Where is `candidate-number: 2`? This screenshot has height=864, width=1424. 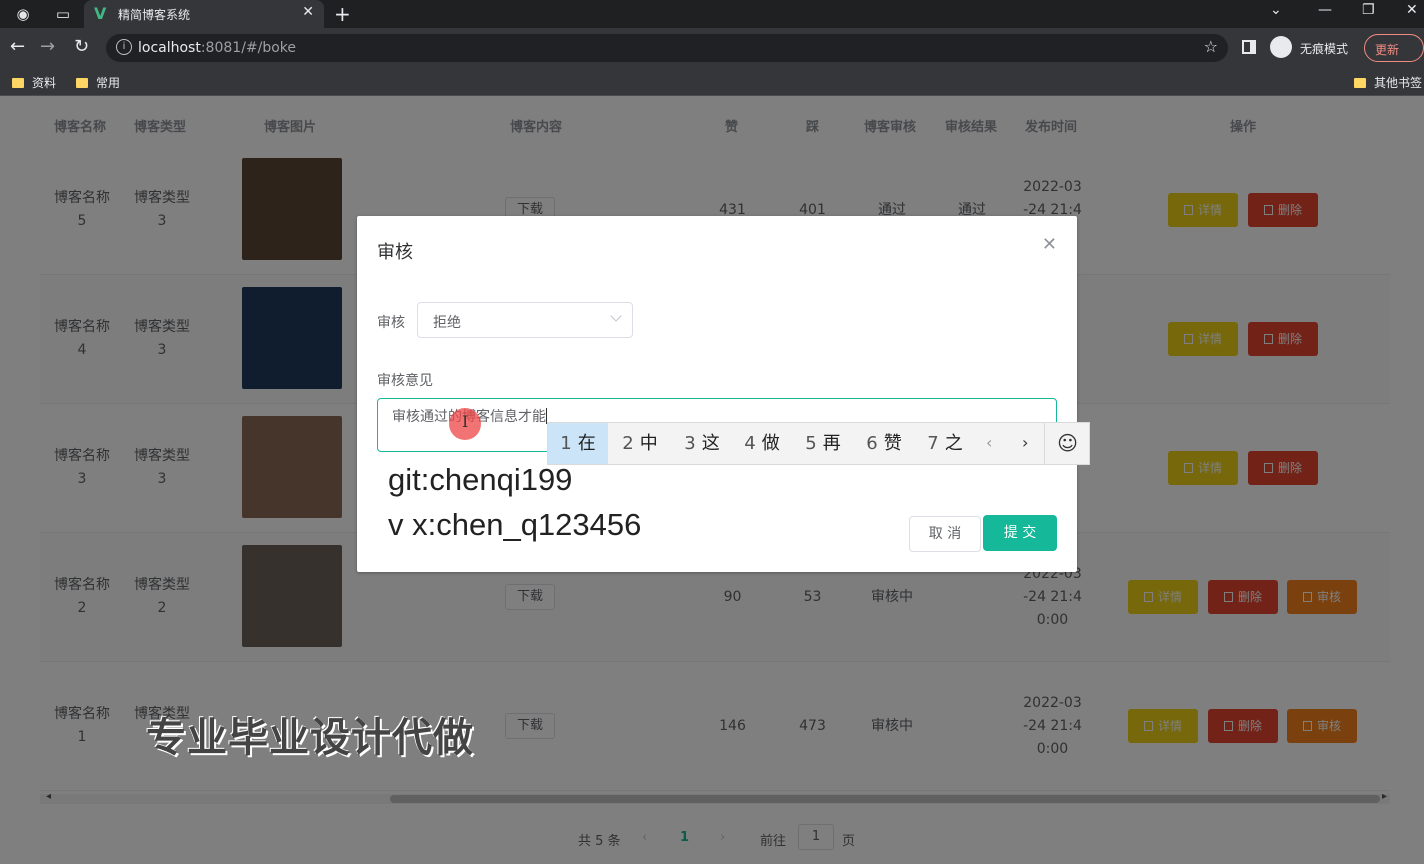 candidate-number: 2 is located at coordinates (628, 443).